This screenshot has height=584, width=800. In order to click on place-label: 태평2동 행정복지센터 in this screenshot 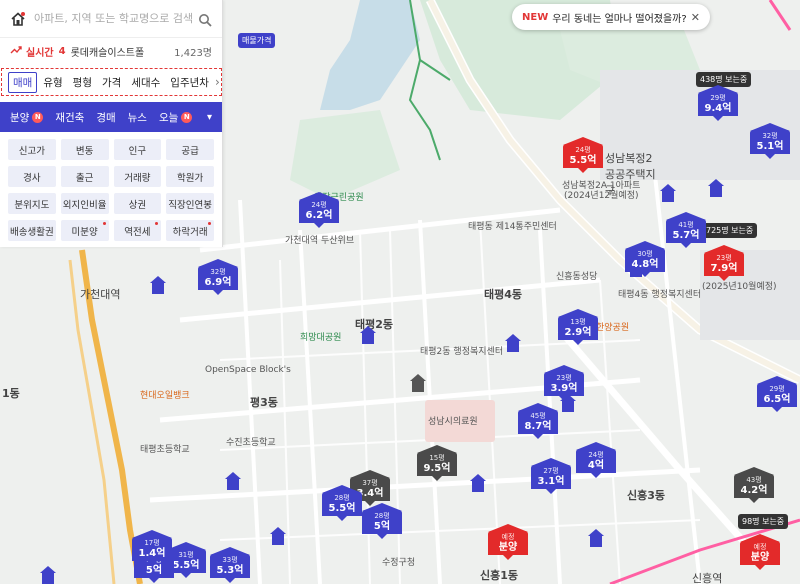, I will do `click(462, 352)`.